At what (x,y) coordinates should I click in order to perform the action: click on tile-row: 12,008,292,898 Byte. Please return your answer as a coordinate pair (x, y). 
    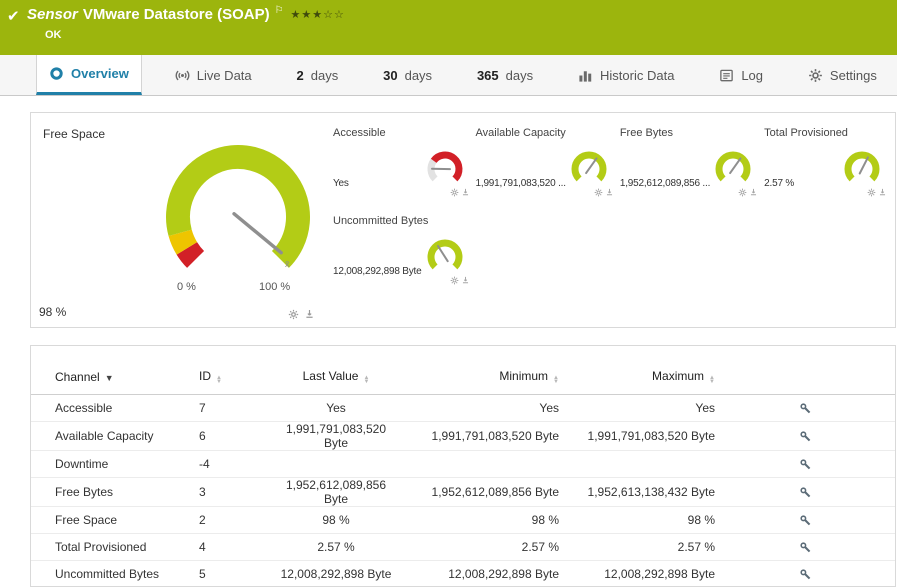
    Looking at the image, I should click on (401, 260).